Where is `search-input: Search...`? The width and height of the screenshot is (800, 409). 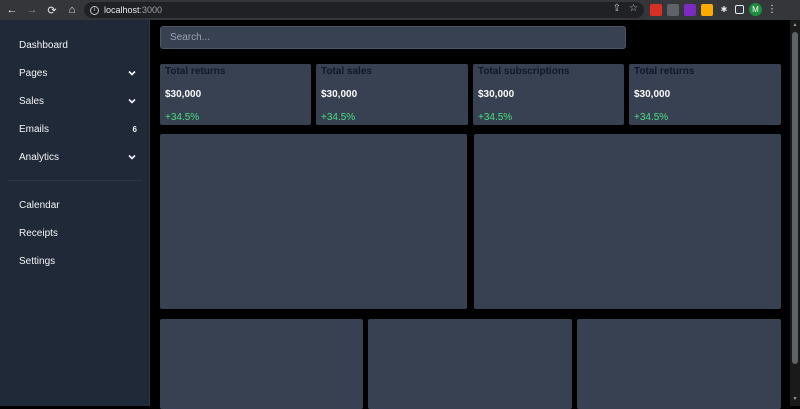 search-input: Search... is located at coordinates (393, 37).